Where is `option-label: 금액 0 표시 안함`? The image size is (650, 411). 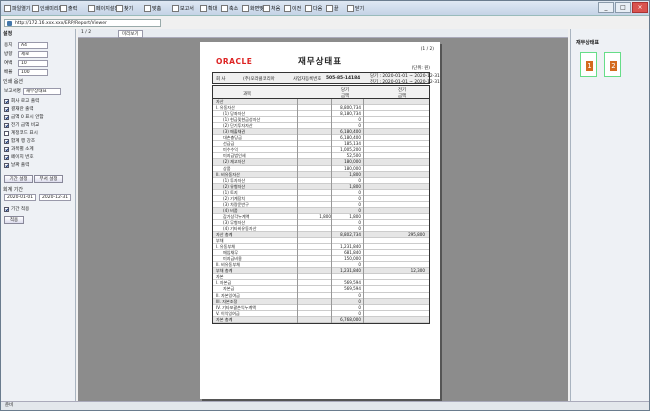 option-label: 금액 0 표시 안함 is located at coordinates (27, 117).